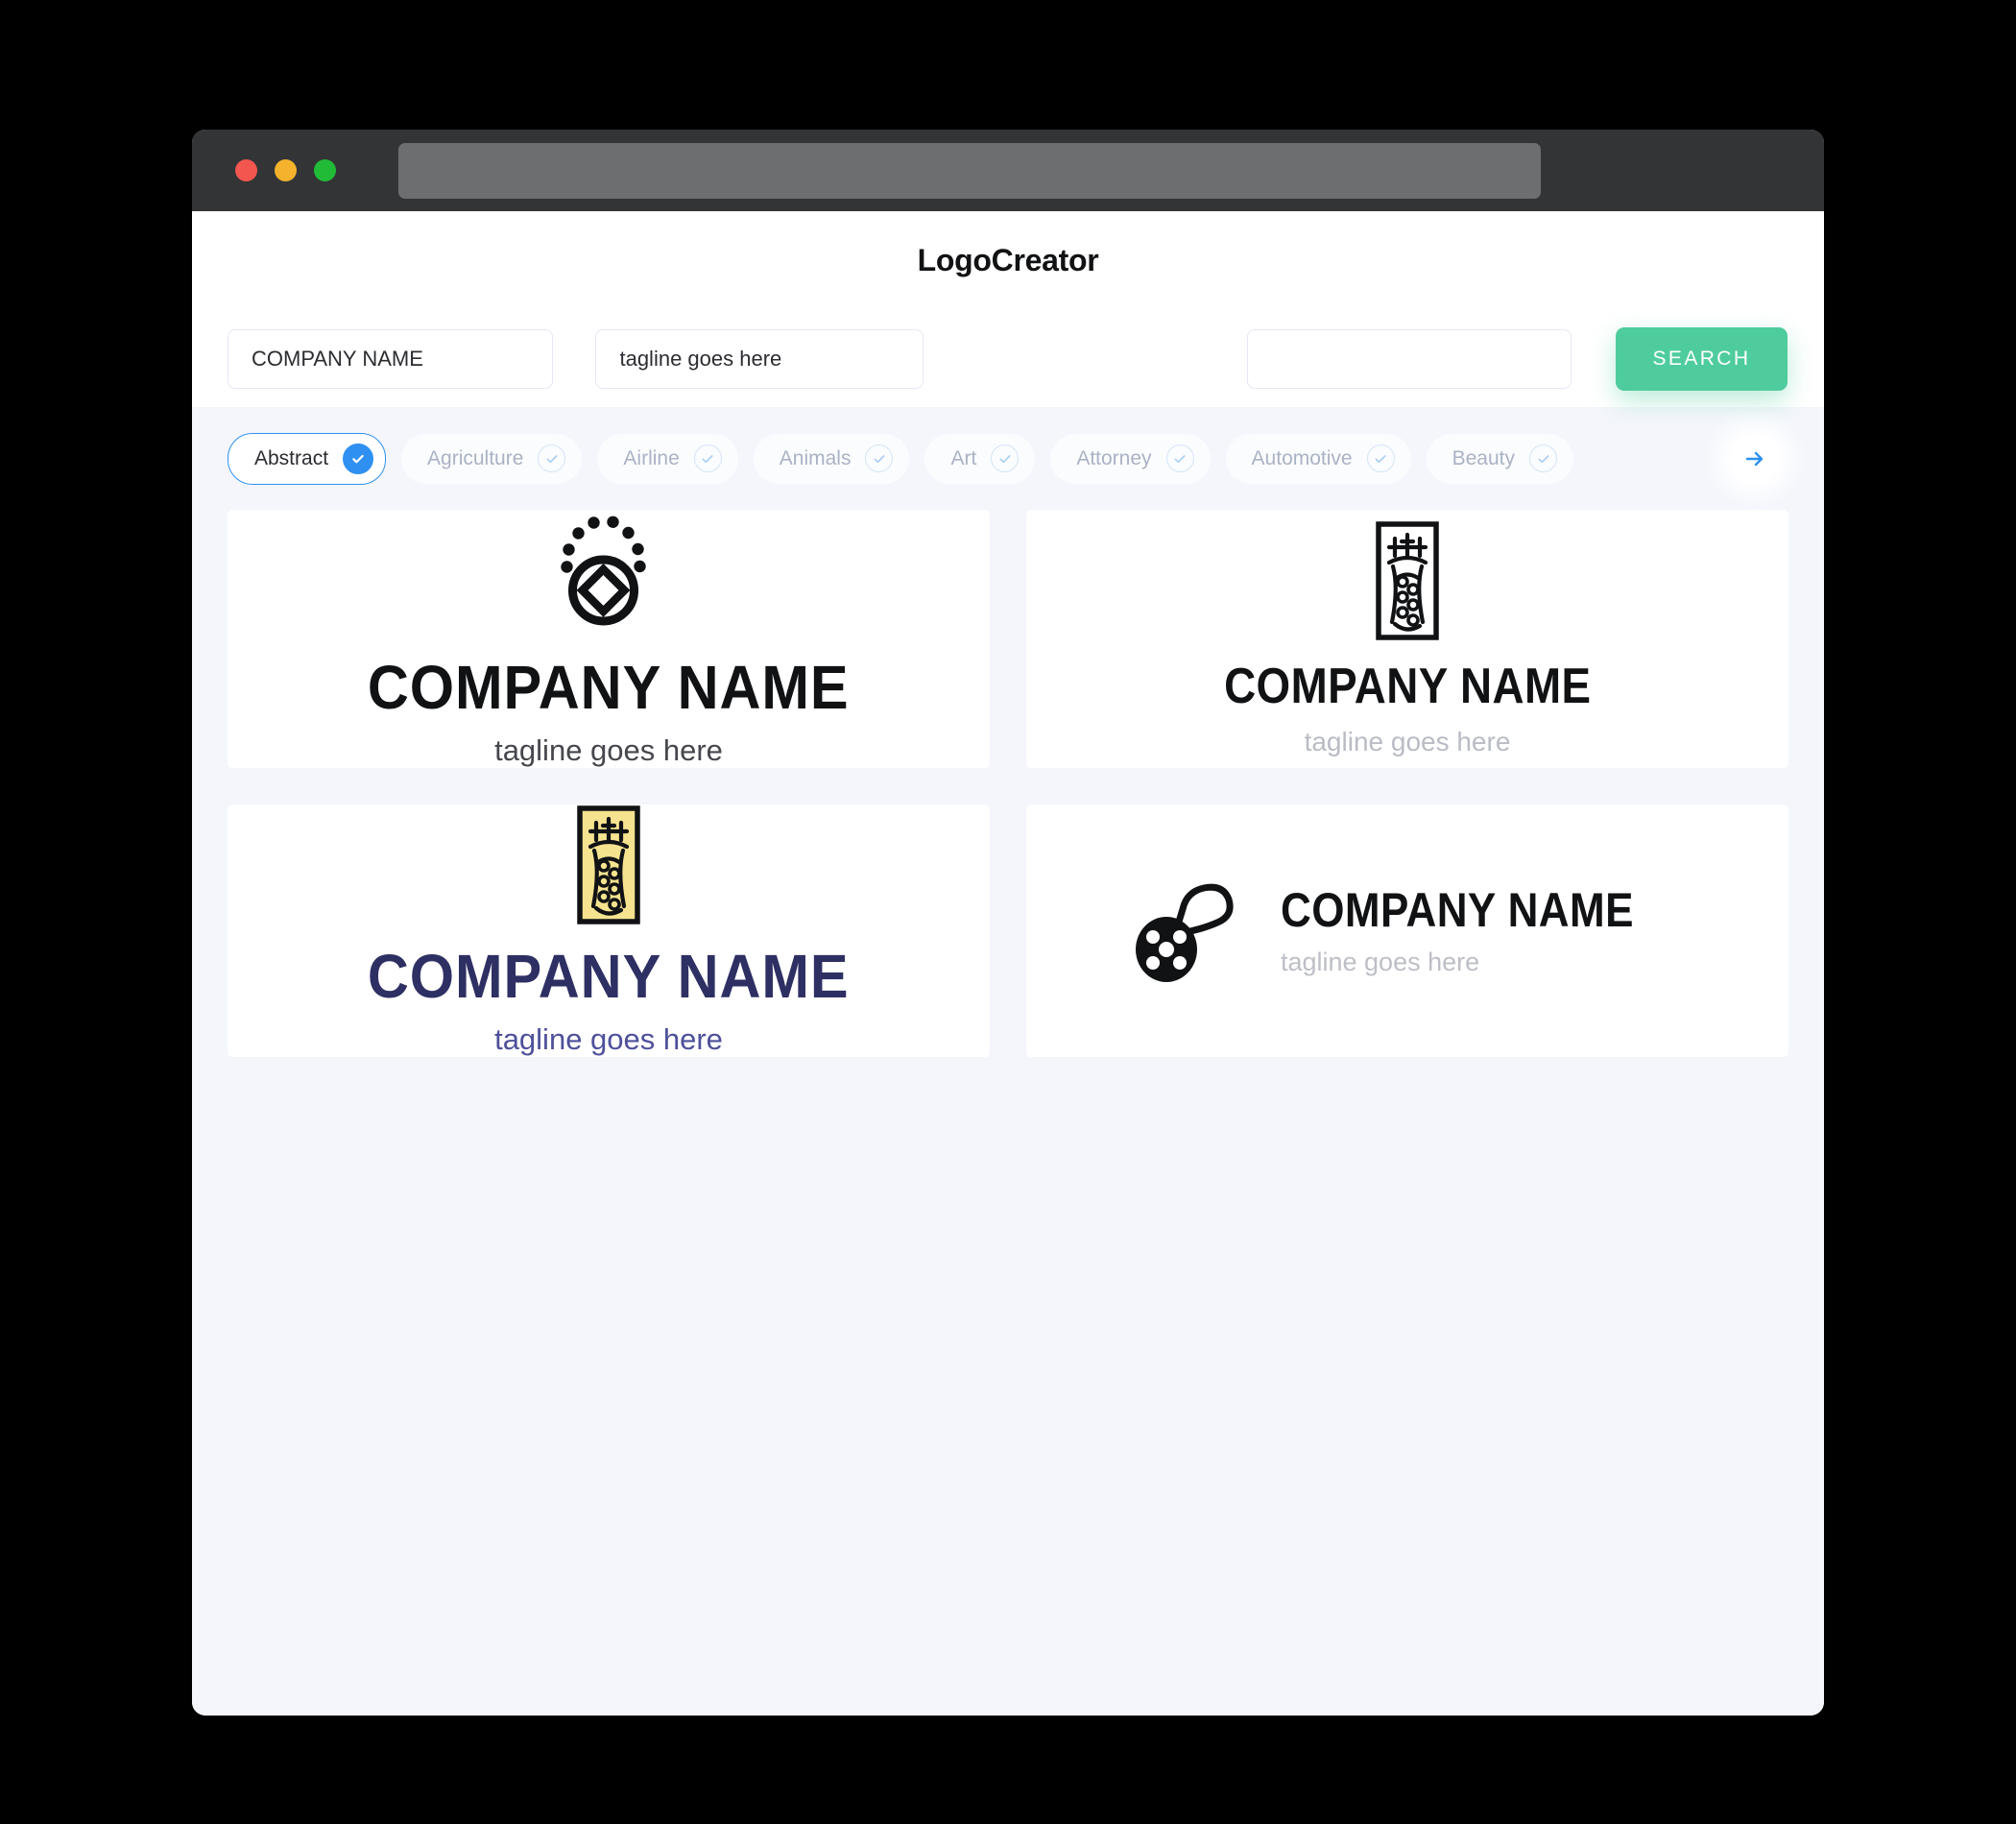 The height and width of the screenshot is (1824, 2016). What do you see at coordinates (651, 458) in the screenshot?
I see `category-chip-label: Airline` at bounding box center [651, 458].